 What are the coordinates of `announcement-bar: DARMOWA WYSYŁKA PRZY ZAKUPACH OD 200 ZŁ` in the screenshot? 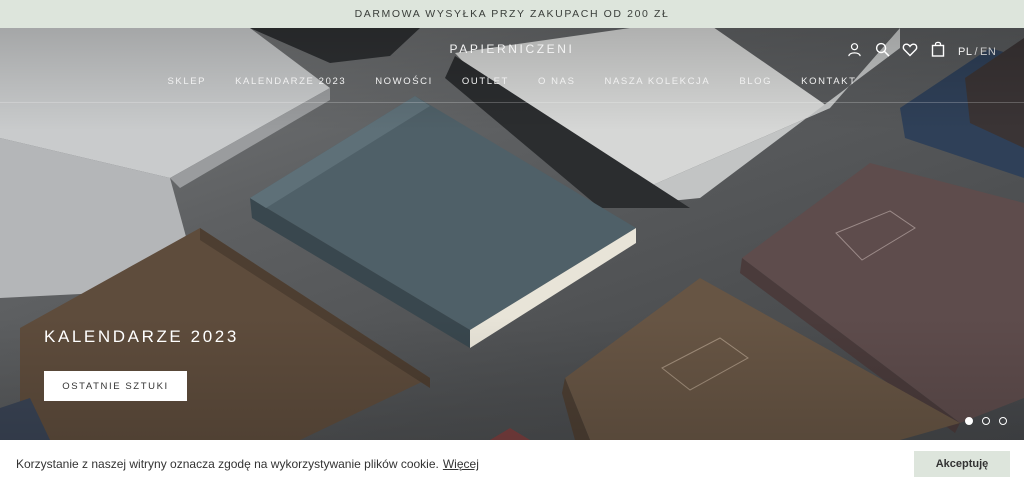 It's located at (512, 14).